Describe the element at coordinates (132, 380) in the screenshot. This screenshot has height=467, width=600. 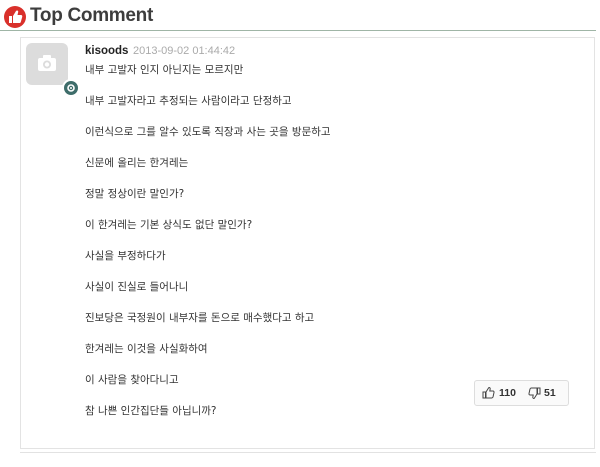
I see `comment-line: 이 사람을 찾아다니고` at that location.